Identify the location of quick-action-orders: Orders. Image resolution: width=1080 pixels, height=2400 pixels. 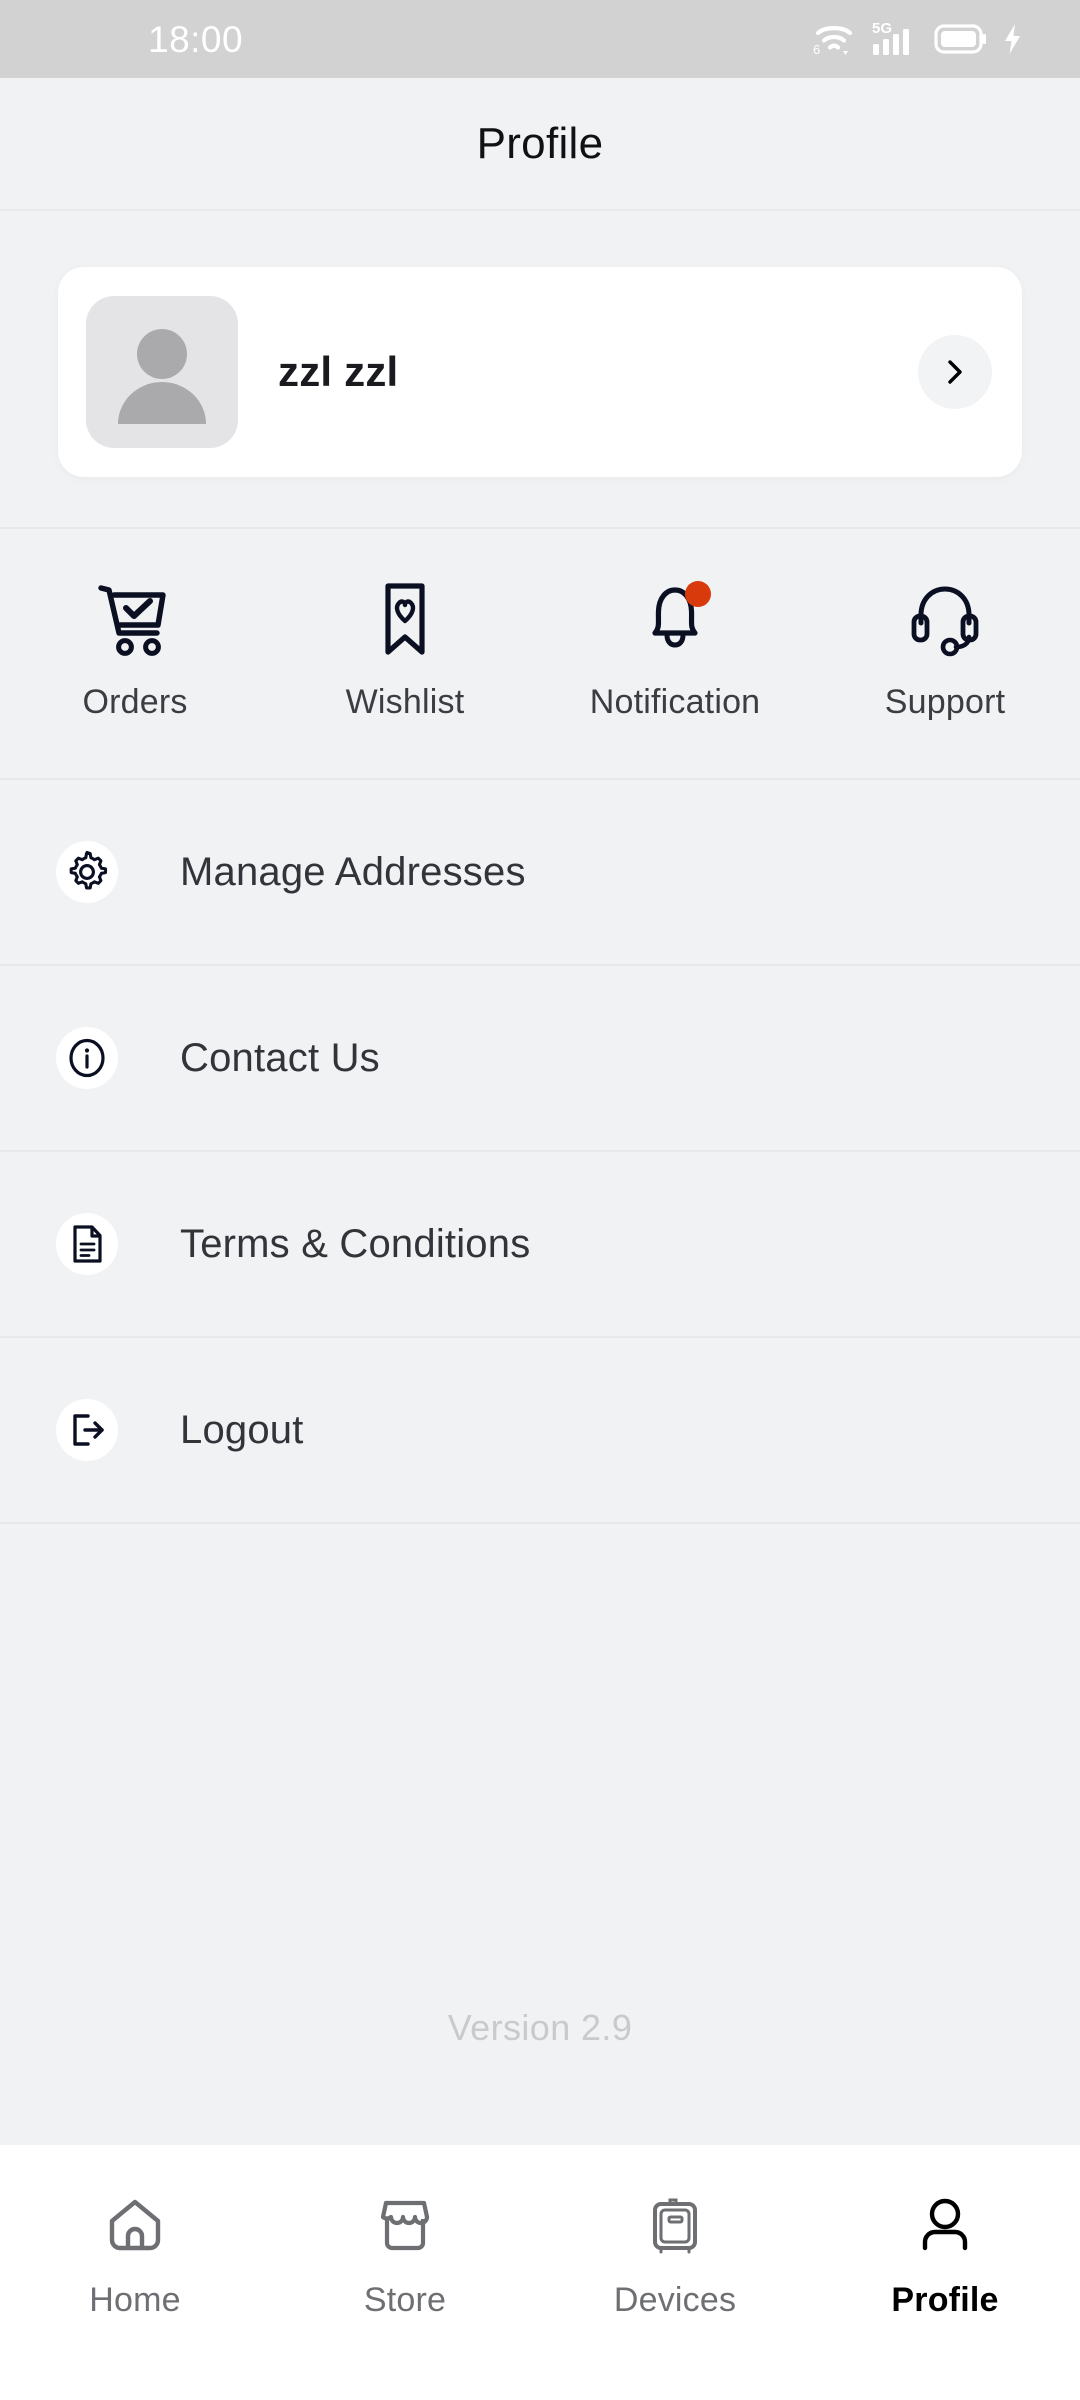
(135, 649).